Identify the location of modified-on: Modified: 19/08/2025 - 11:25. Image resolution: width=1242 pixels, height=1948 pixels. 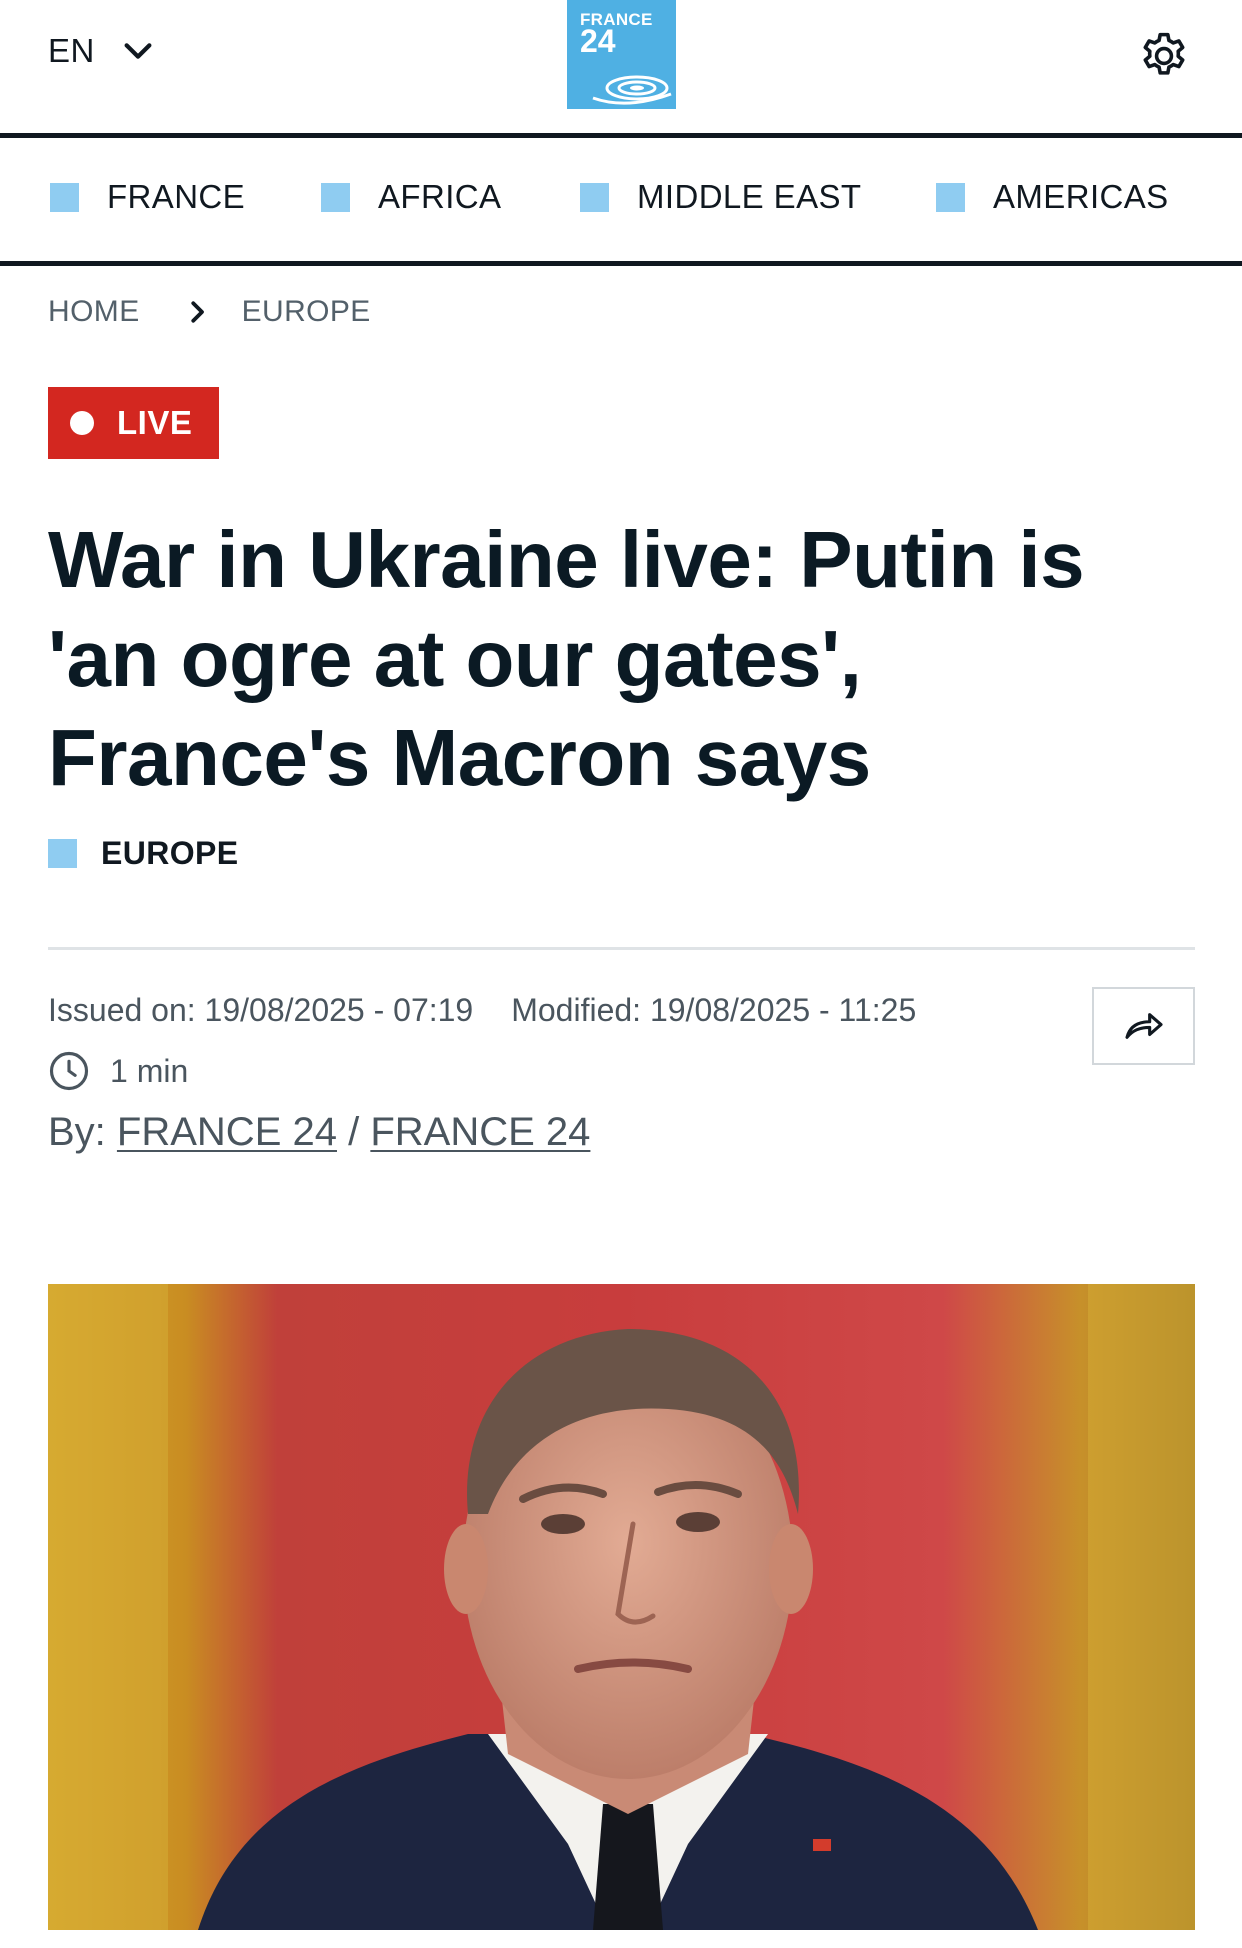
(714, 1010).